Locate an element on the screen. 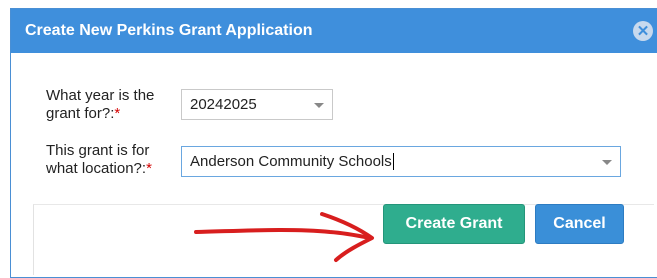 The width and height of the screenshot is (657, 278). create-grant-button: Create Grant is located at coordinates (454, 224).